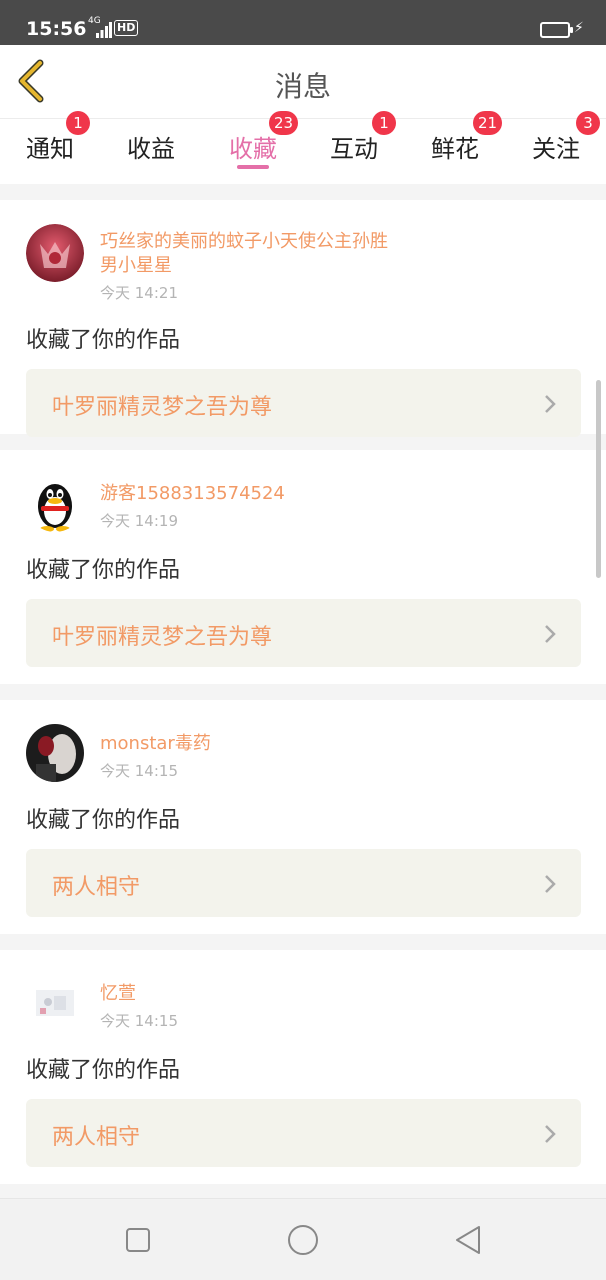  Describe the element at coordinates (250, 994) in the screenshot. I see `user-name: 忆萱` at that location.